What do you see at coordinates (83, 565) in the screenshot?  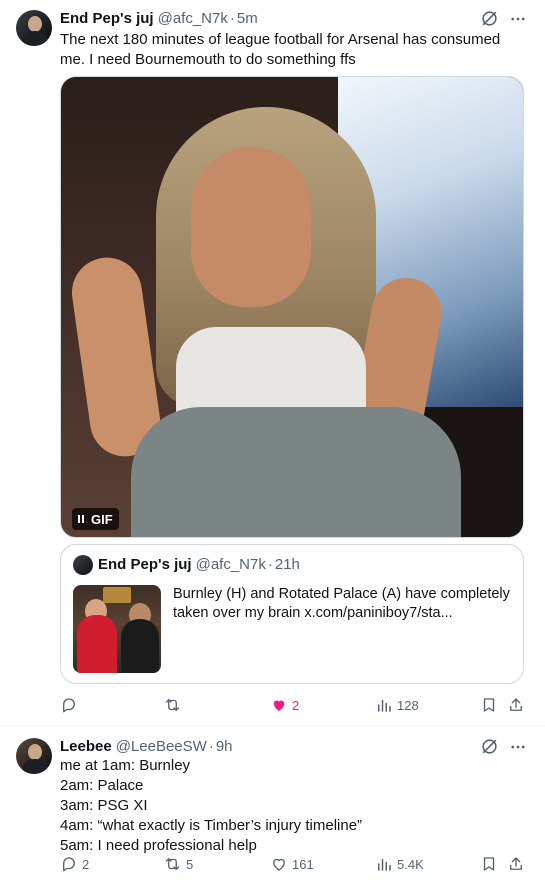 I see `quoted-avatar` at bounding box center [83, 565].